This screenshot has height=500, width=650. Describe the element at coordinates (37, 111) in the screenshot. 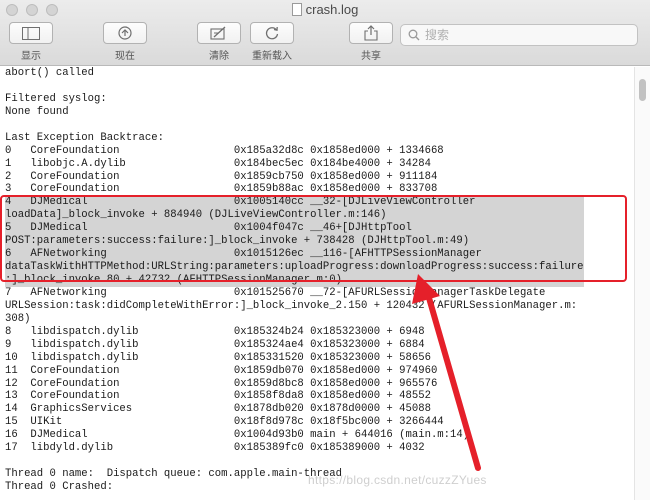

I see `log-line: None found` at that location.